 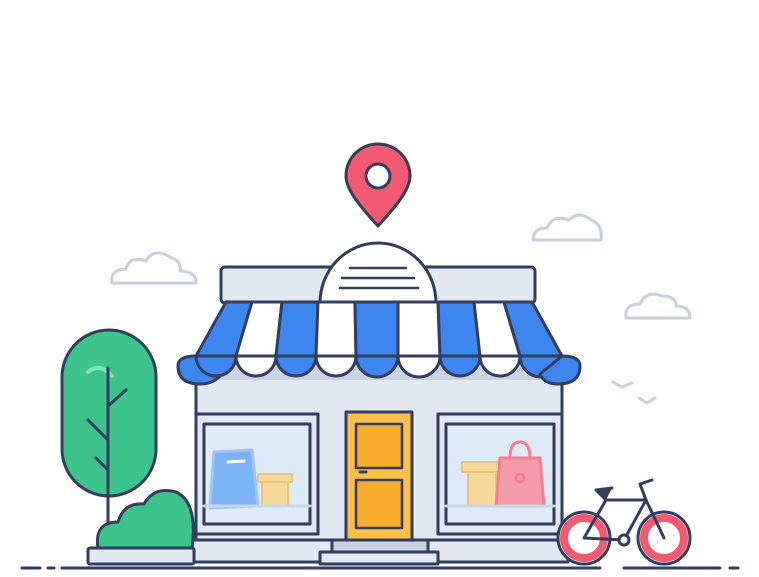 I want to click on shopping-bag-icon, so click(x=234, y=479).